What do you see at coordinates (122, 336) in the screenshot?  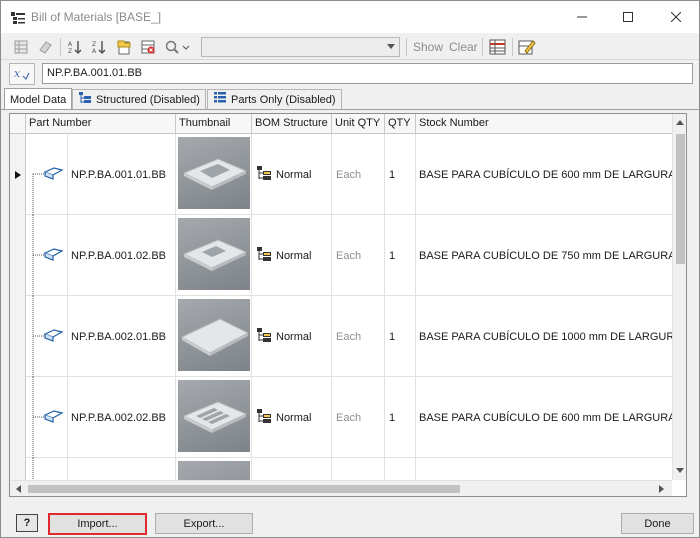 I see `part-number-cell: NP.P.BA.002.01.BB` at bounding box center [122, 336].